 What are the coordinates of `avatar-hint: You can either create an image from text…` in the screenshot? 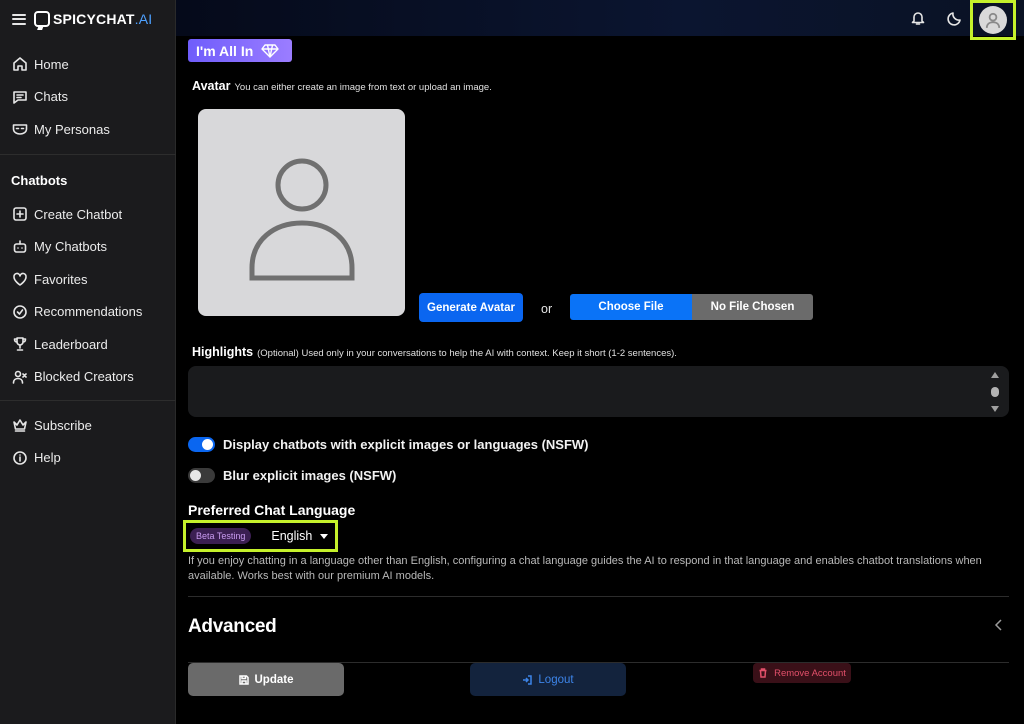 It's located at (363, 87).